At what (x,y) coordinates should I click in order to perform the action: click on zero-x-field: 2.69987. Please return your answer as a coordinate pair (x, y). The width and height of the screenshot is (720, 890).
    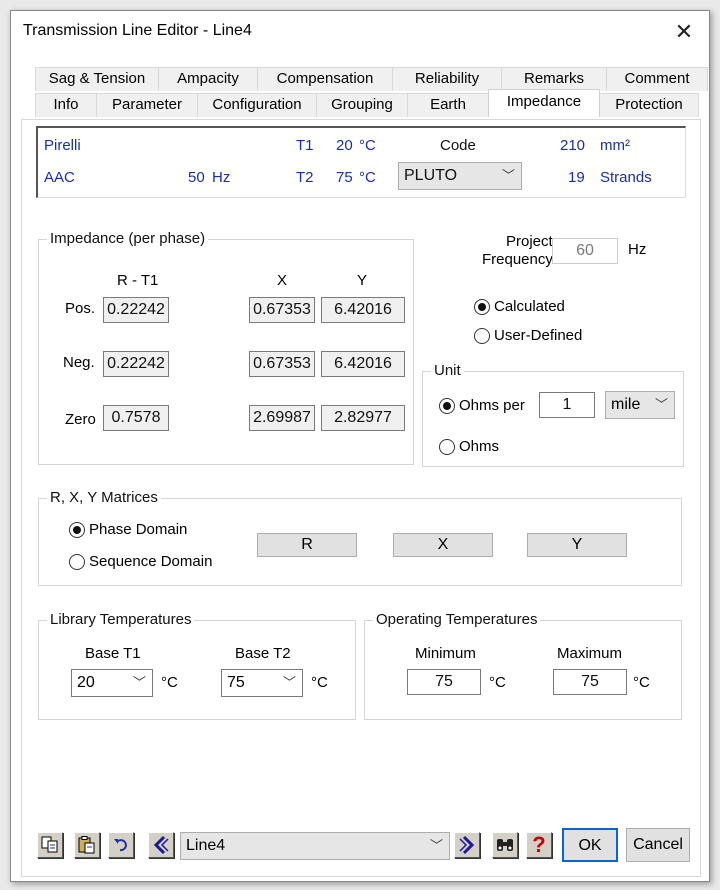
    Looking at the image, I should click on (282, 418).